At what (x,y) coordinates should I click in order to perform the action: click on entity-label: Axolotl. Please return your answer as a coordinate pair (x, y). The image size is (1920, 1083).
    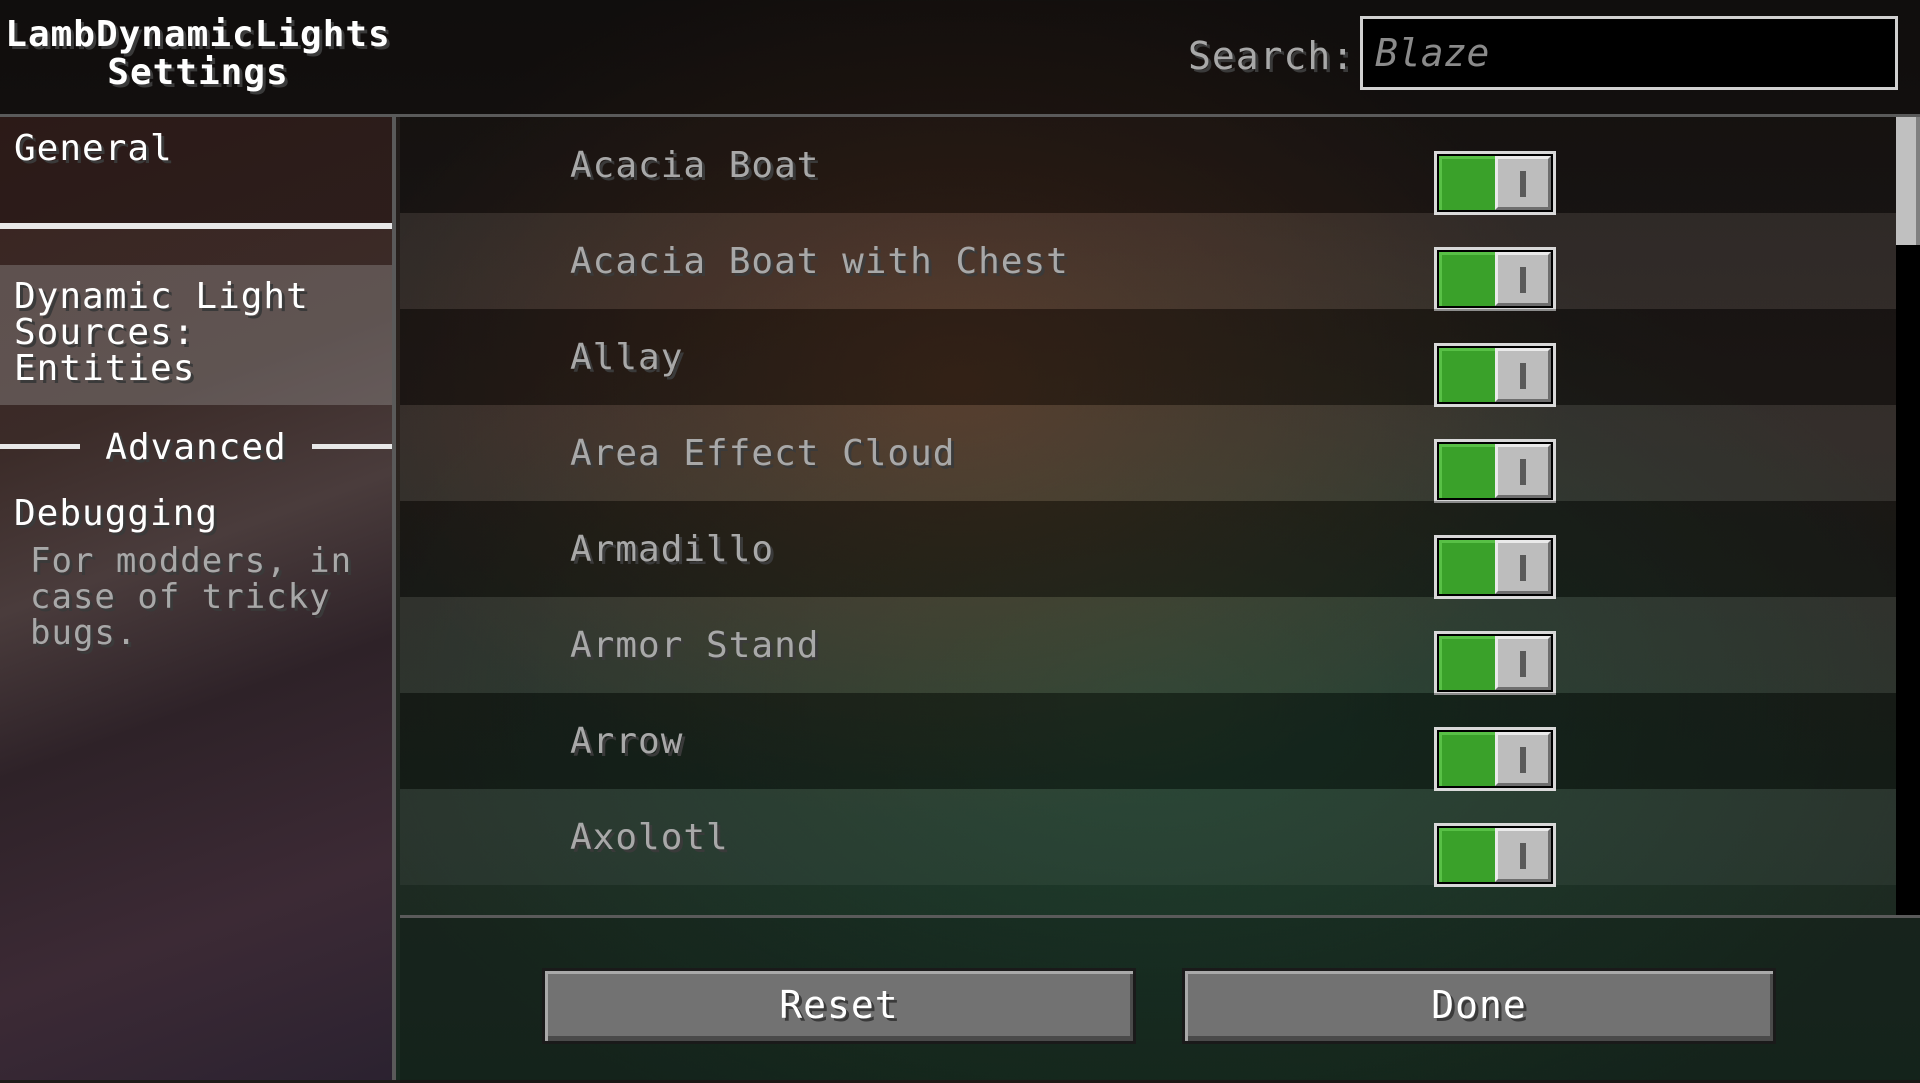
    Looking at the image, I should click on (649, 837).